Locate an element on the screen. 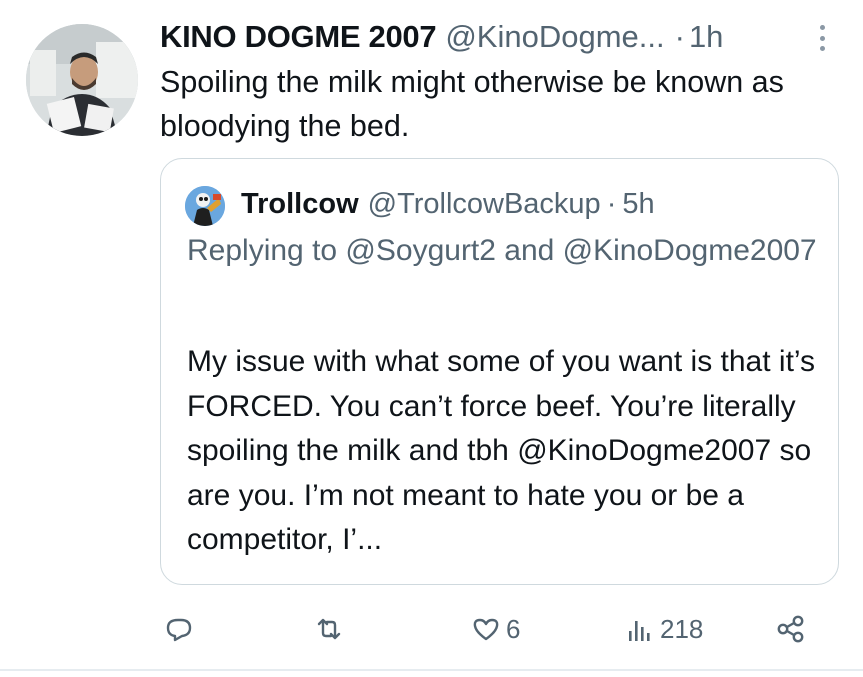 This screenshot has height=677, width=863. replying-to-text: Replying to @Soygurt2 and @KinoDogme2007 is located at coordinates (502, 250).